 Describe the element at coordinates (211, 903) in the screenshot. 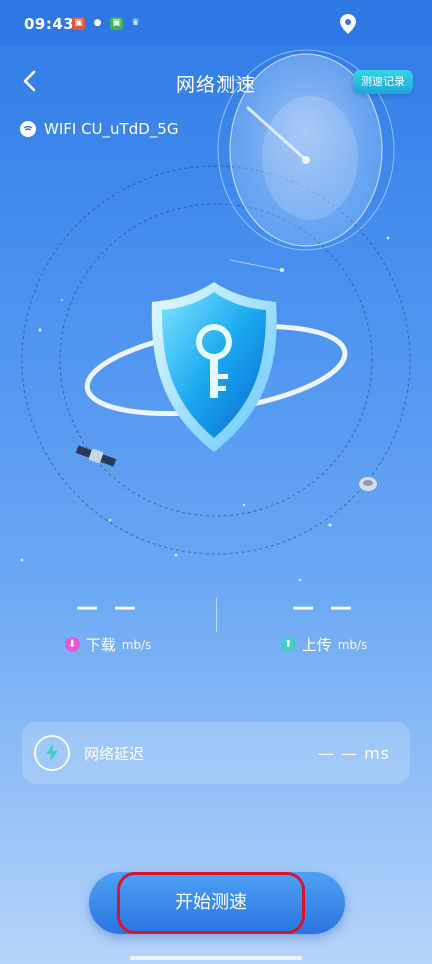

I see `start-test-button: 开始测速` at that location.